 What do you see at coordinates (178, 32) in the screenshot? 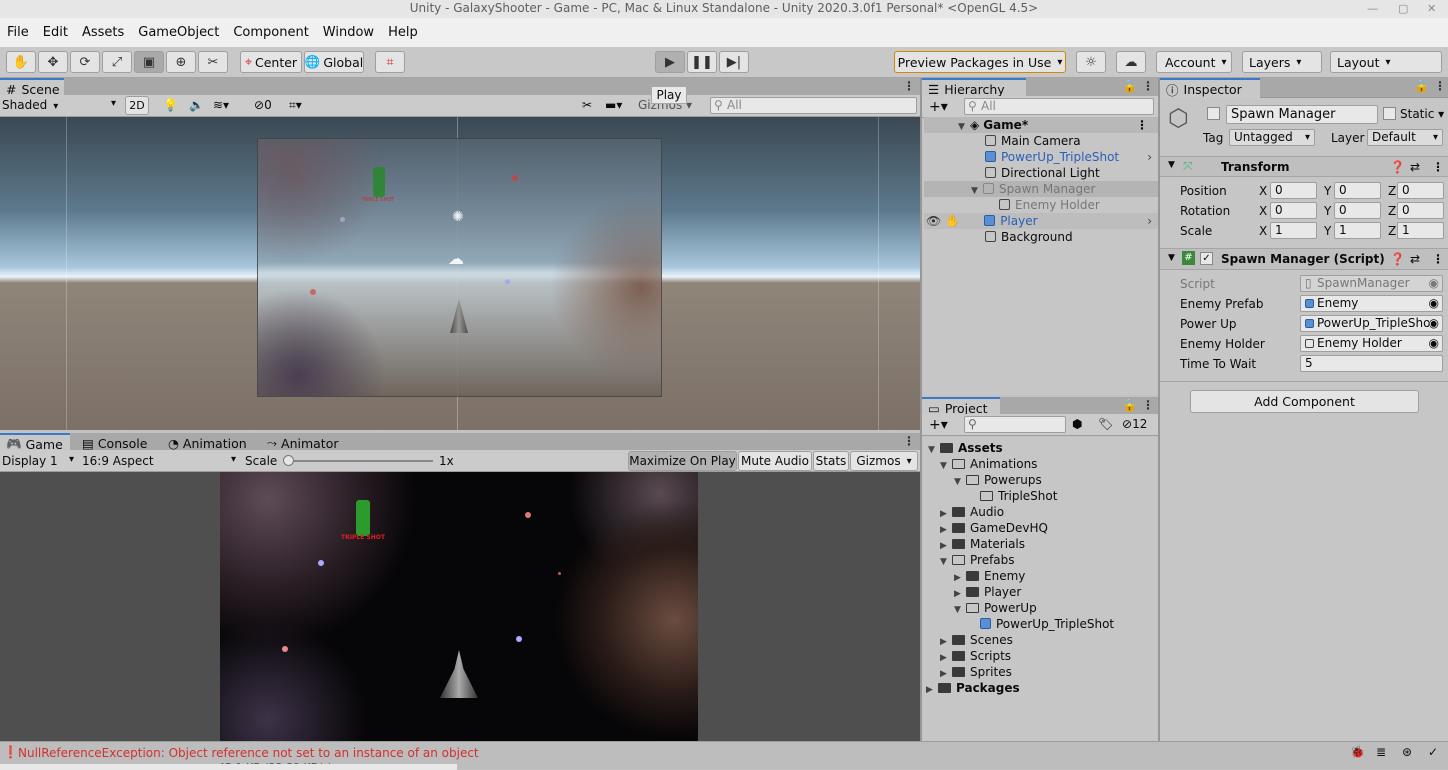
I see `menu-gameobject: GameObject` at bounding box center [178, 32].